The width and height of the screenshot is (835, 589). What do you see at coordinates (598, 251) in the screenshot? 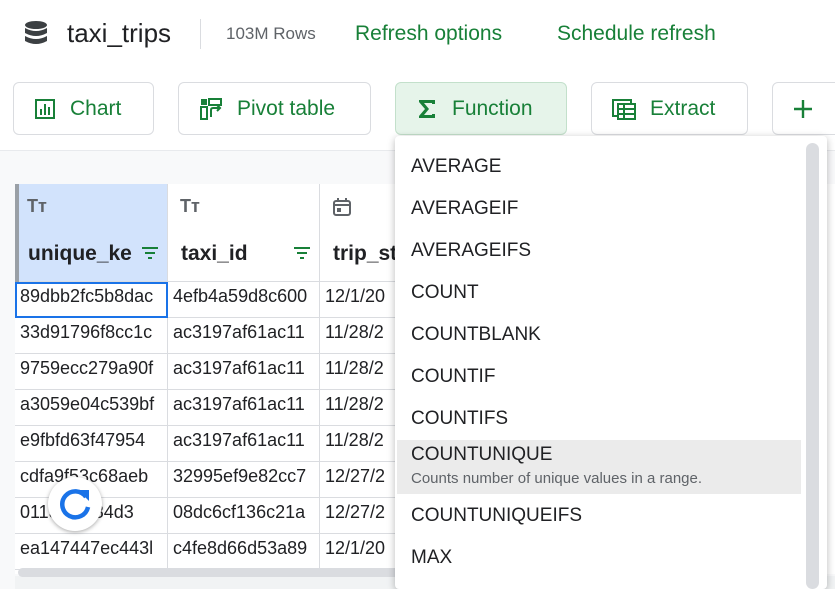
I see `function-item-averageifs: AVERAGEIFS` at bounding box center [598, 251].